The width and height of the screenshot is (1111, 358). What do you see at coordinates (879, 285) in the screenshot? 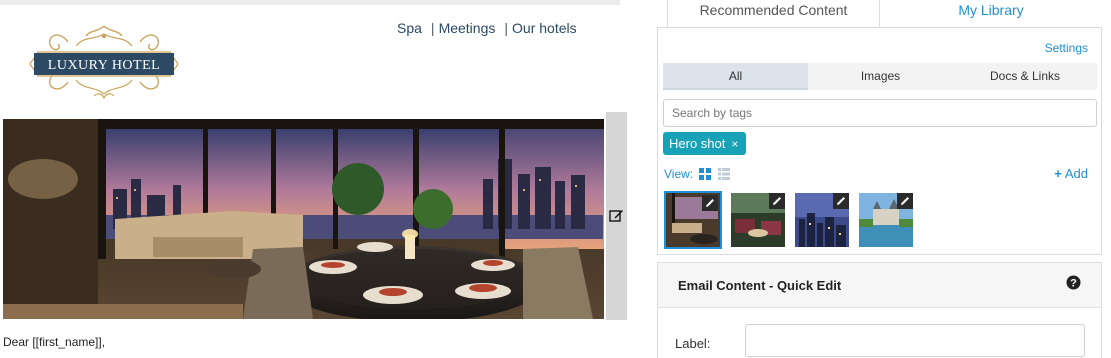
I see `quick-edit-header: Email Content - Quick Edit ?` at bounding box center [879, 285].